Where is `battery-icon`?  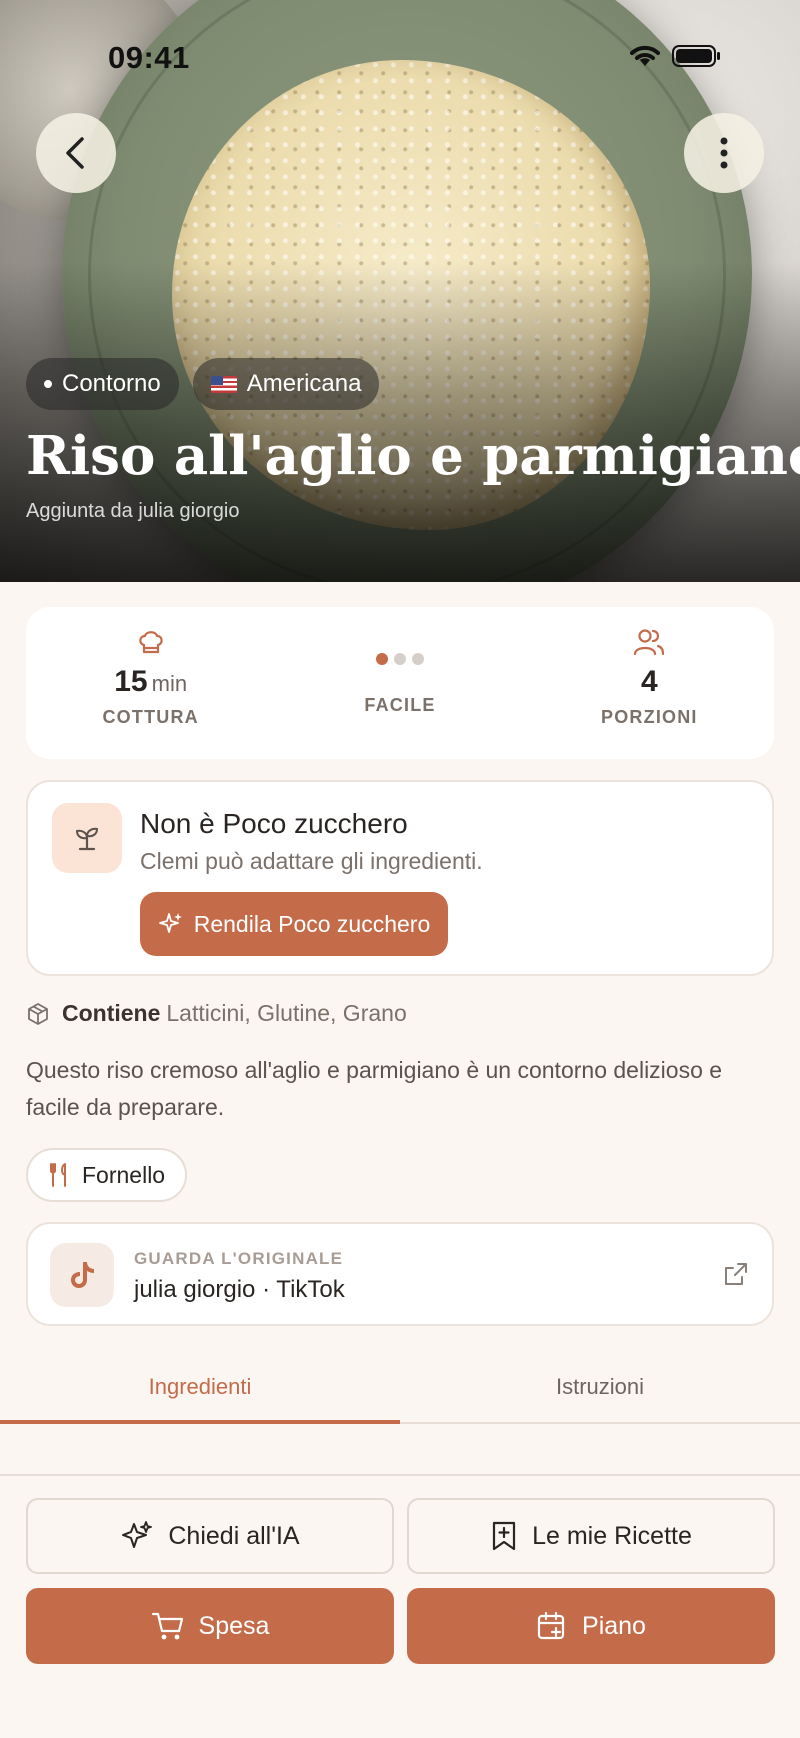 battery-icon is located at coordinates (696, 56).